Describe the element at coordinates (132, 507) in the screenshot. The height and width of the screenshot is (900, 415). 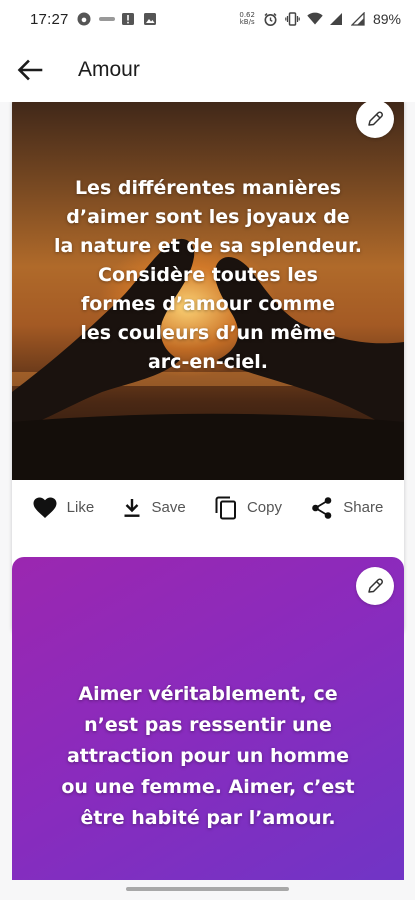
I see `download-icon` at that location.